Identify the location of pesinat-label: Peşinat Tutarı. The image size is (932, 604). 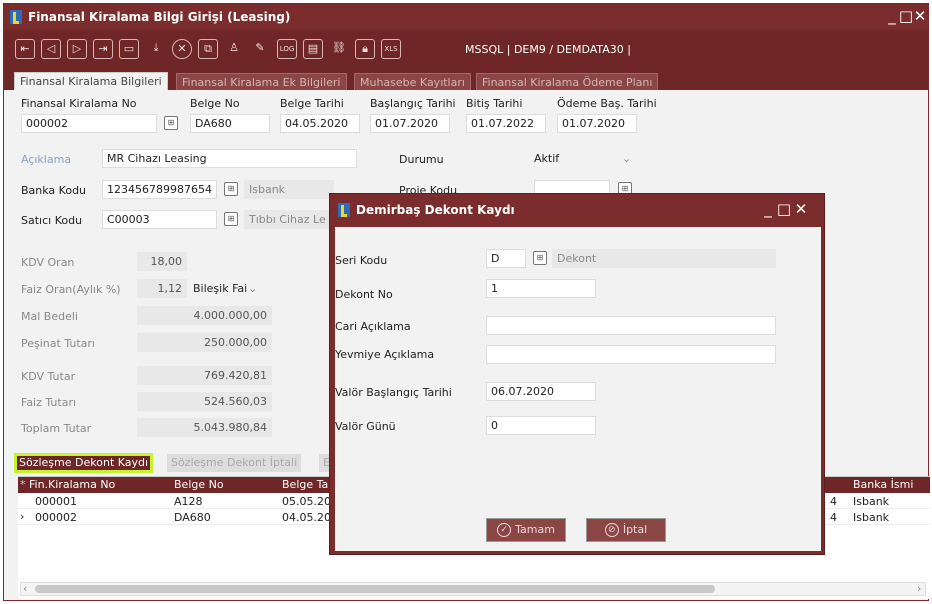
(58, 343).